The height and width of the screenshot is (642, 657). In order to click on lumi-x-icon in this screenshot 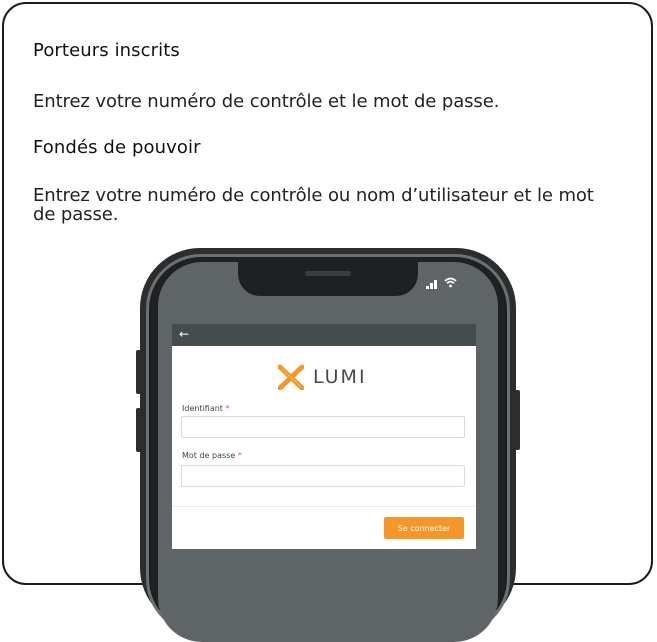, I will do `click(291, 377)`.